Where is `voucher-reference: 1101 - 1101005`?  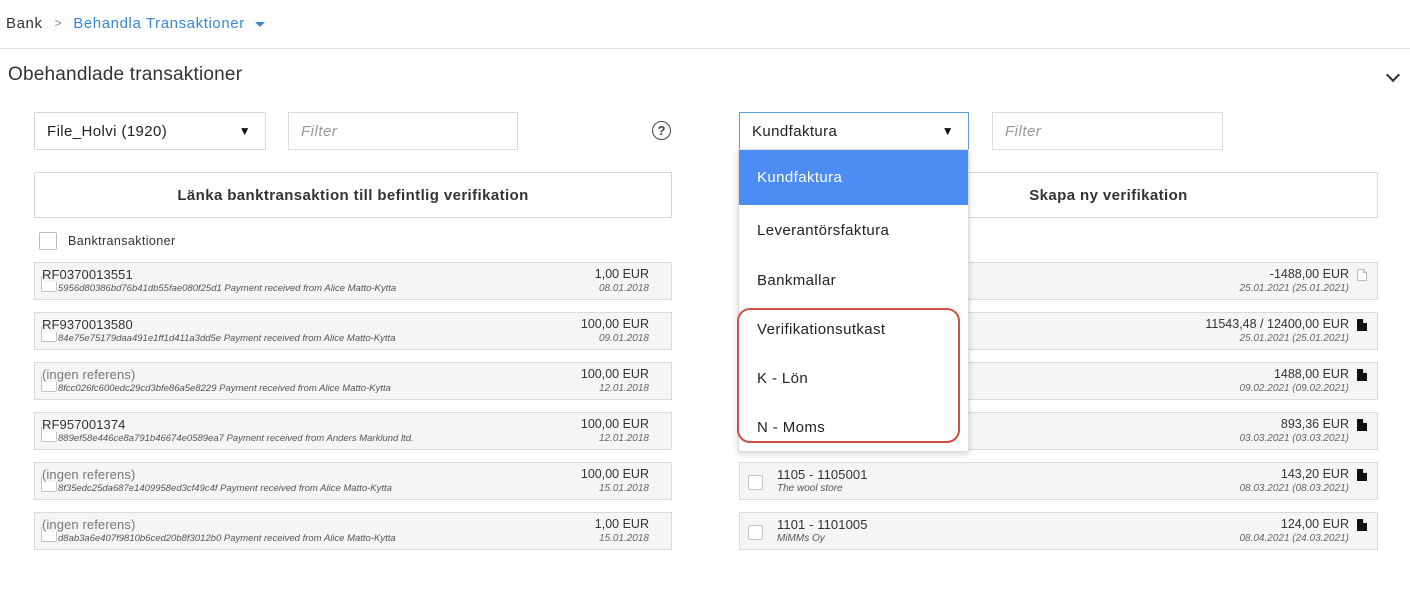
voucher-reference: 1101 - 1101005 is located at coordinates (823, 524).